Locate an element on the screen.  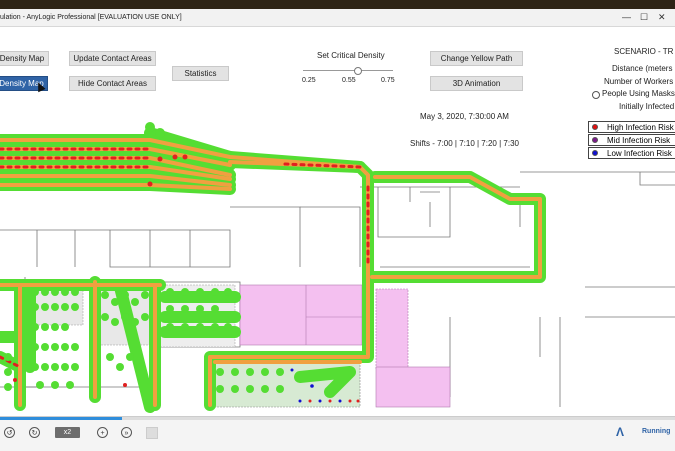
minimize-icon: — is located at coordinates (626, 17).